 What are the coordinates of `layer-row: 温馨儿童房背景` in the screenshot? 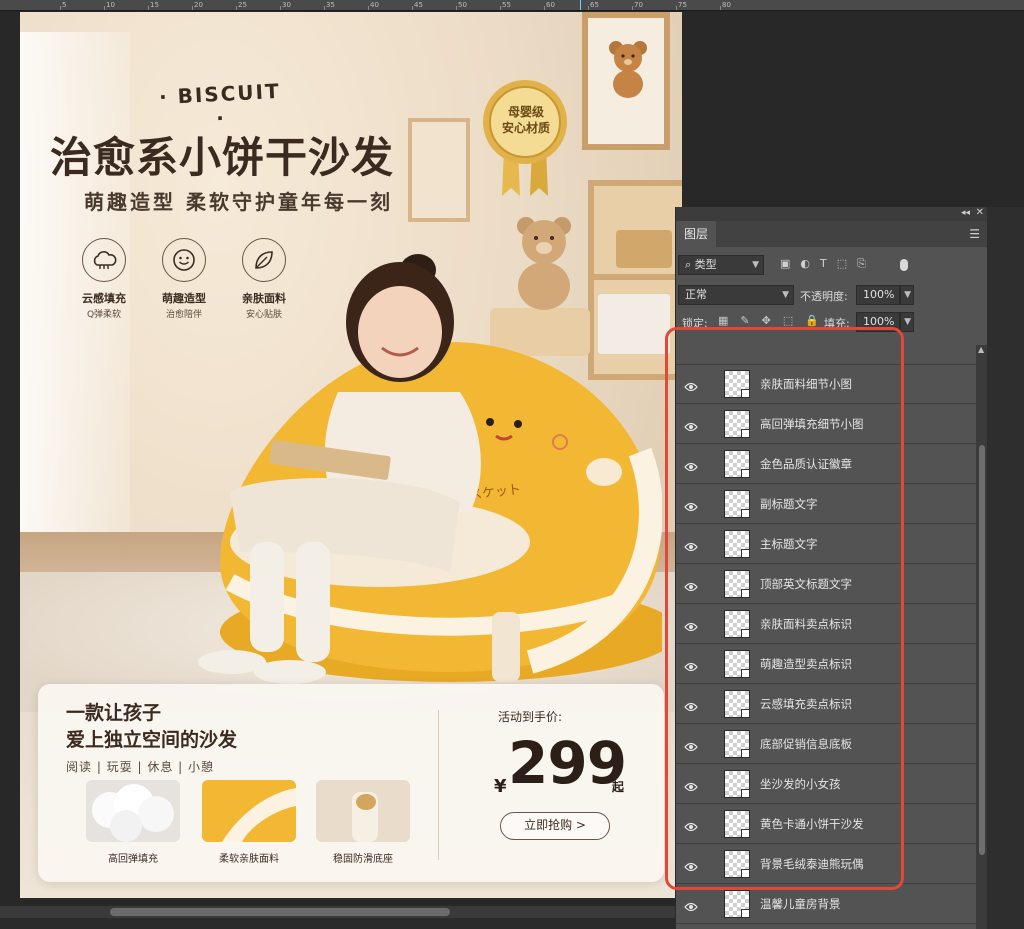 It's located at (826, 904).